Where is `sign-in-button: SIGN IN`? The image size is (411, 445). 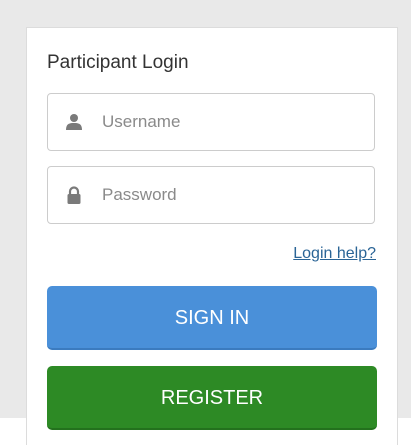 sign-in-button: SIGN IN is located at coordinates (212, 318).